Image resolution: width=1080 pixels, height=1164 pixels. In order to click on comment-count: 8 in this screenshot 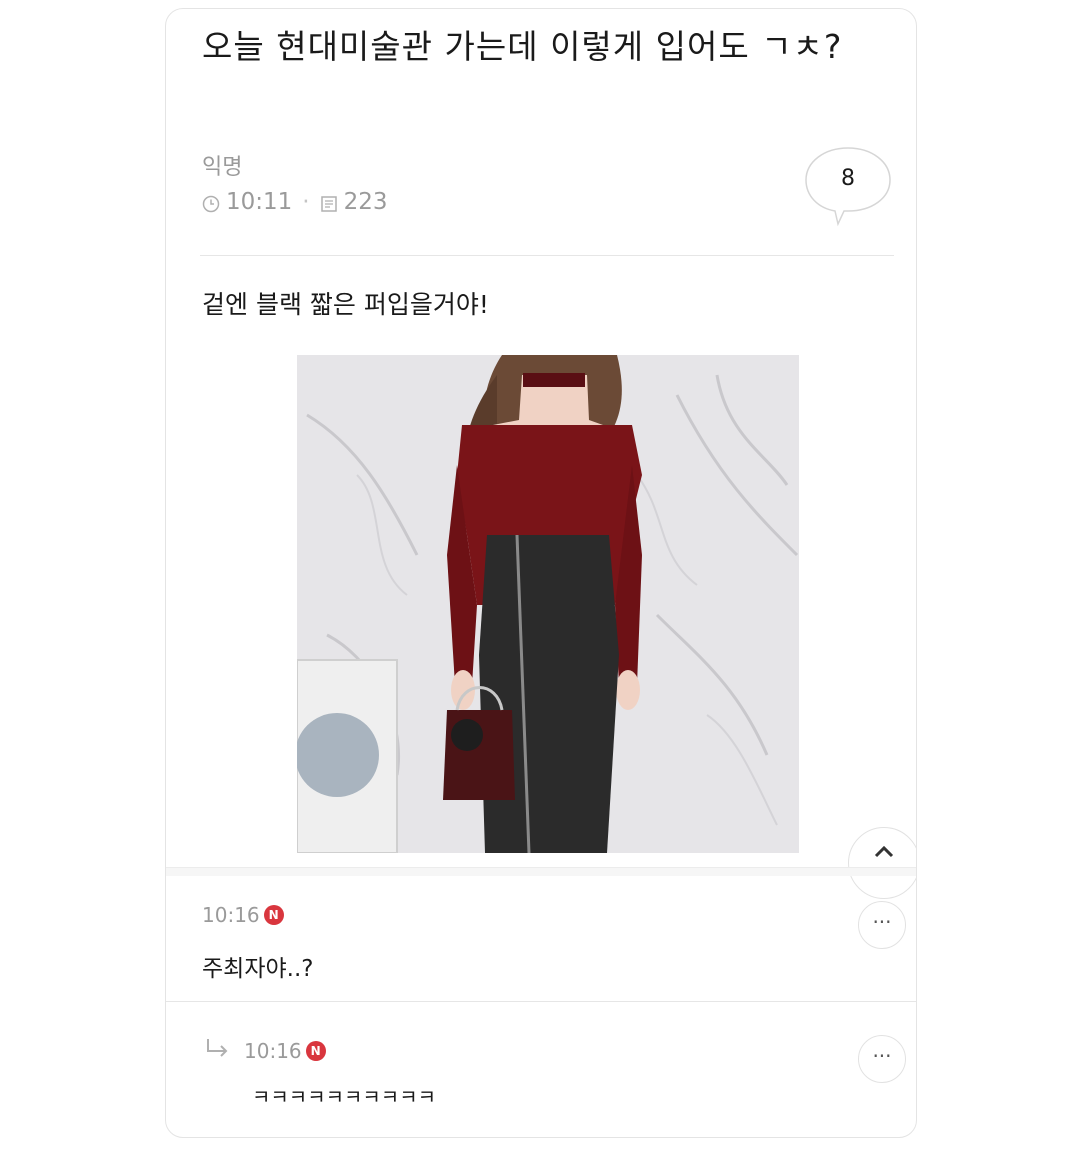, I will do `click(848, 178)`.